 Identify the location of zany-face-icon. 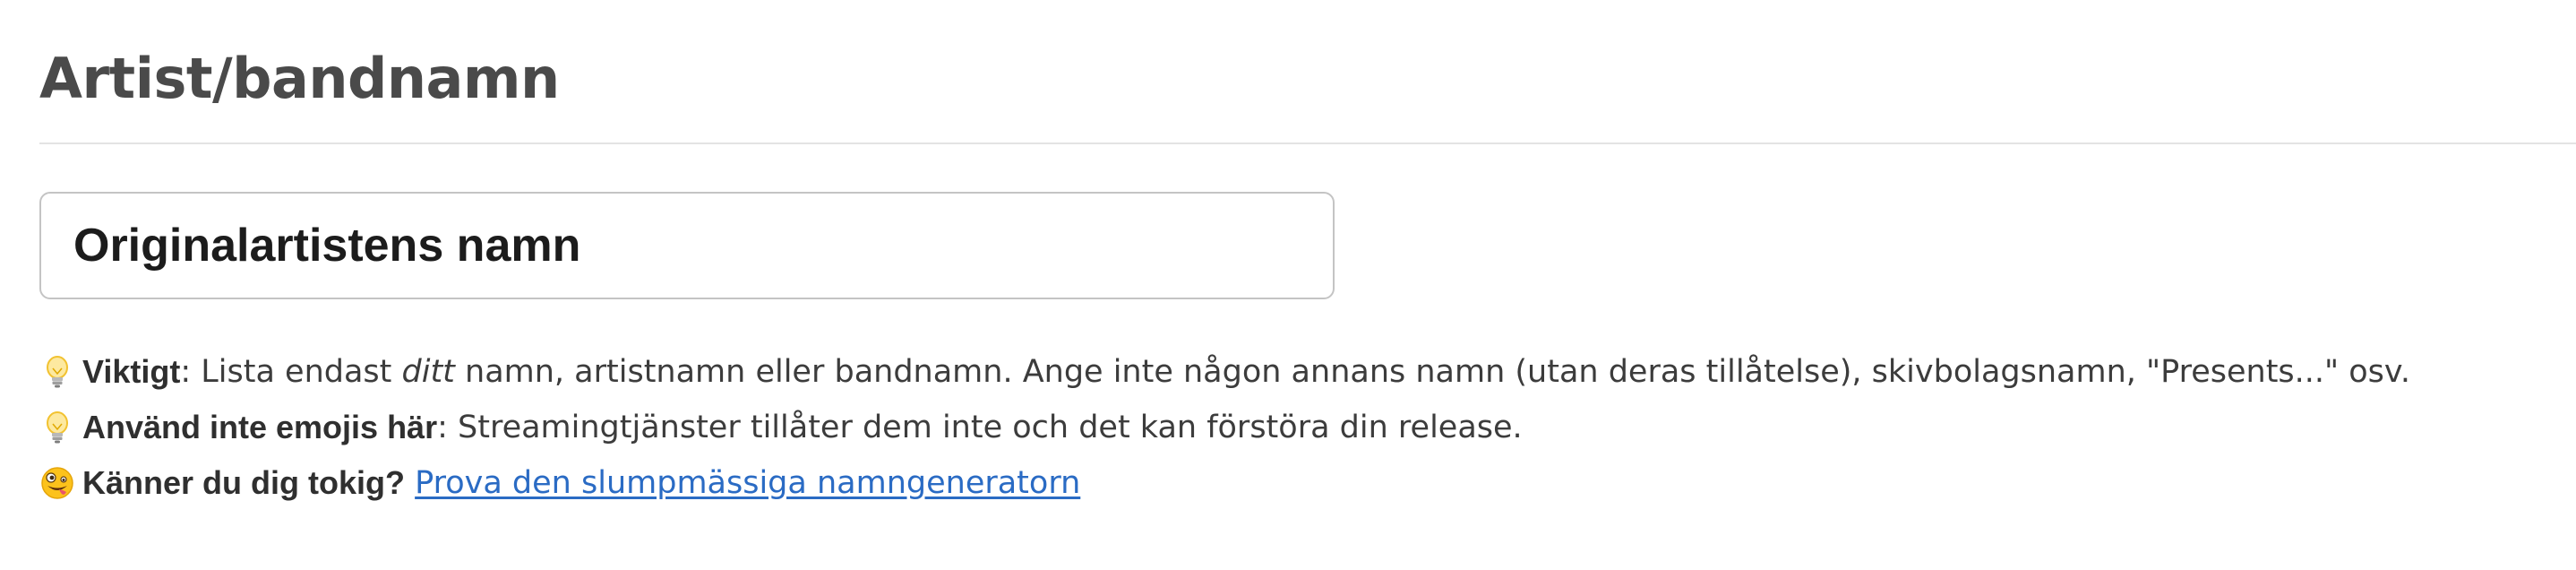
(57, 483).